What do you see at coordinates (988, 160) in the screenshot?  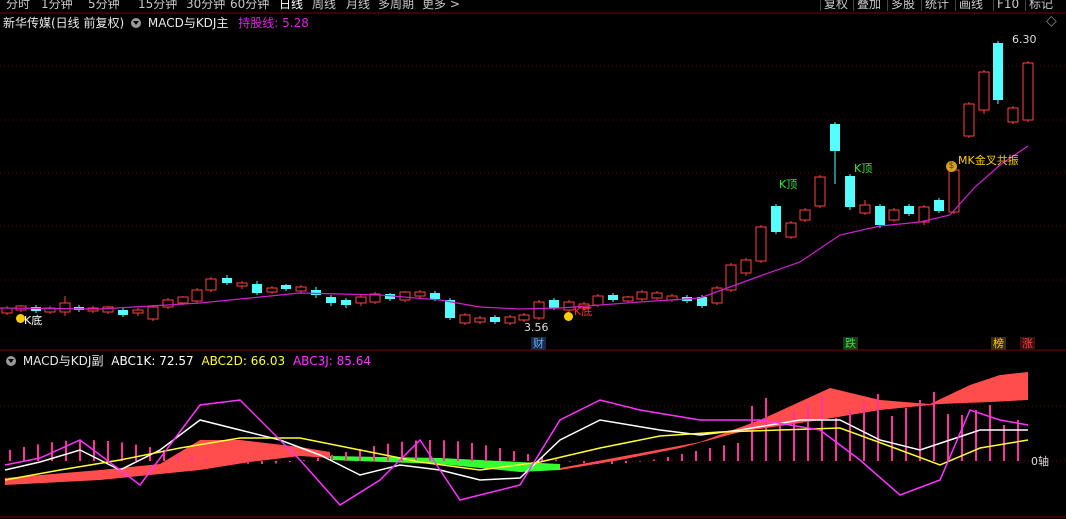 I see `mk-cross-signal: MK金叉共振` at bounding box center [988, 160].